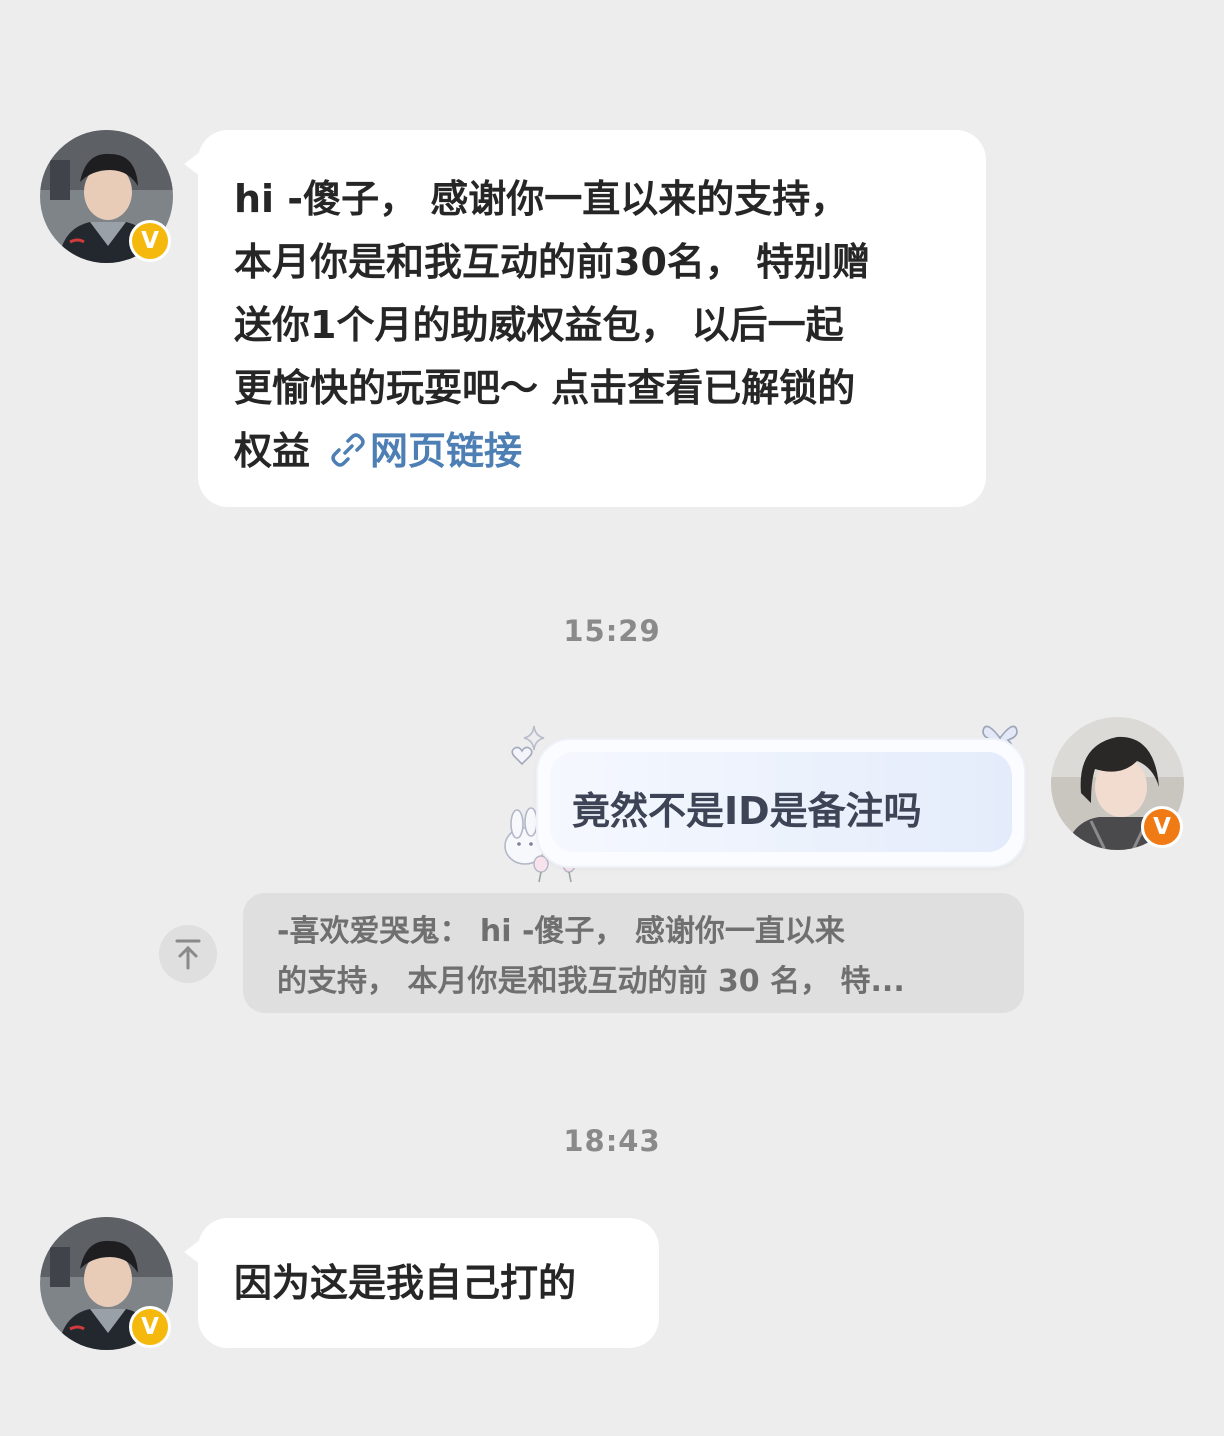 This screenshot has width=1224, height=1436. I want to click on arrow-up-icon, so click(188, 954).